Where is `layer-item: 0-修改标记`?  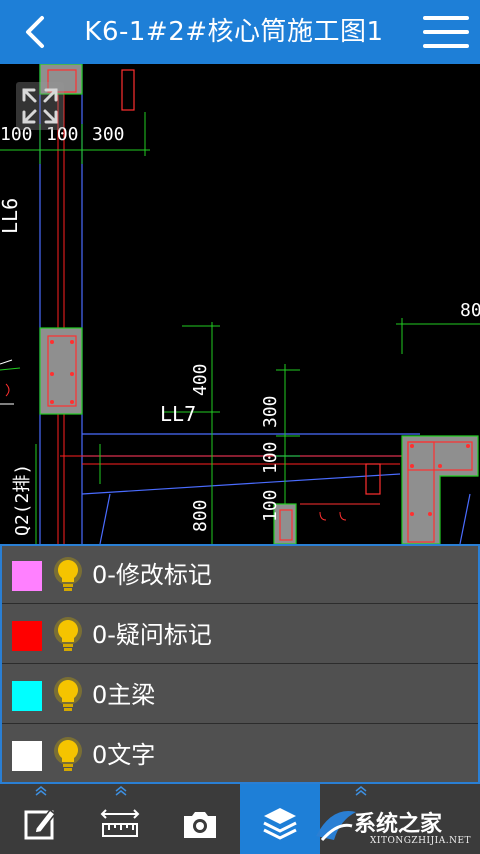 layer-item: 0-修改标记 is located at coordinates (240, 575).